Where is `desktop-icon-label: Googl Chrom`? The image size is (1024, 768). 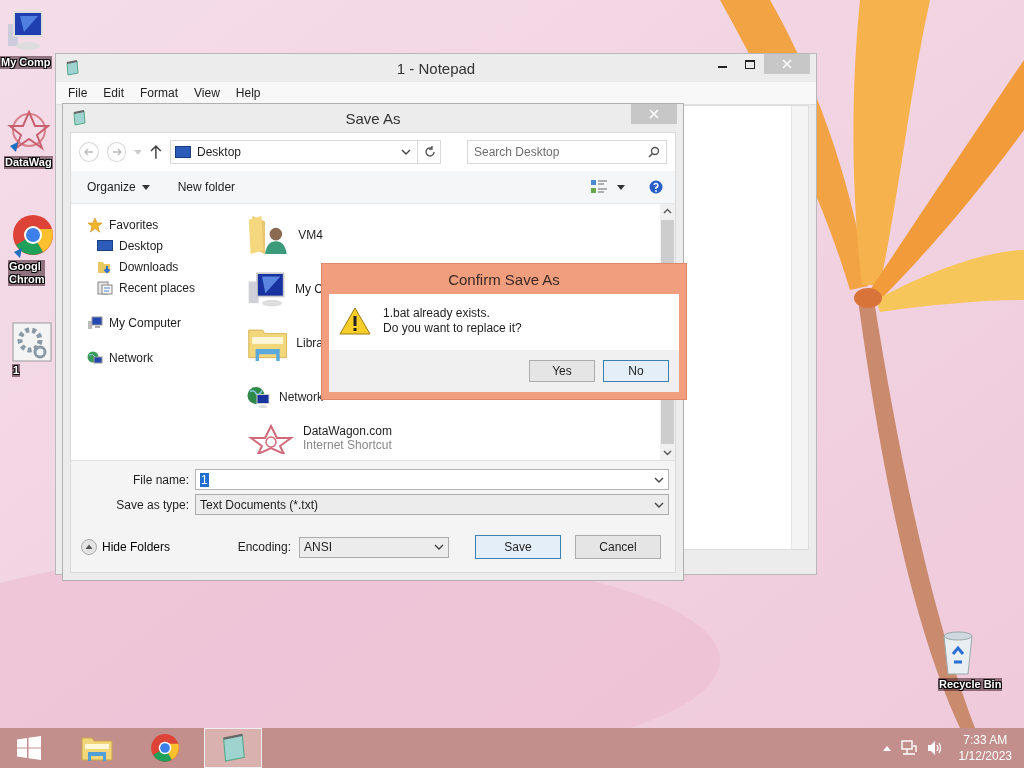 desktop-icon-label: Googl Chrom is located at coordinates (27, 273).